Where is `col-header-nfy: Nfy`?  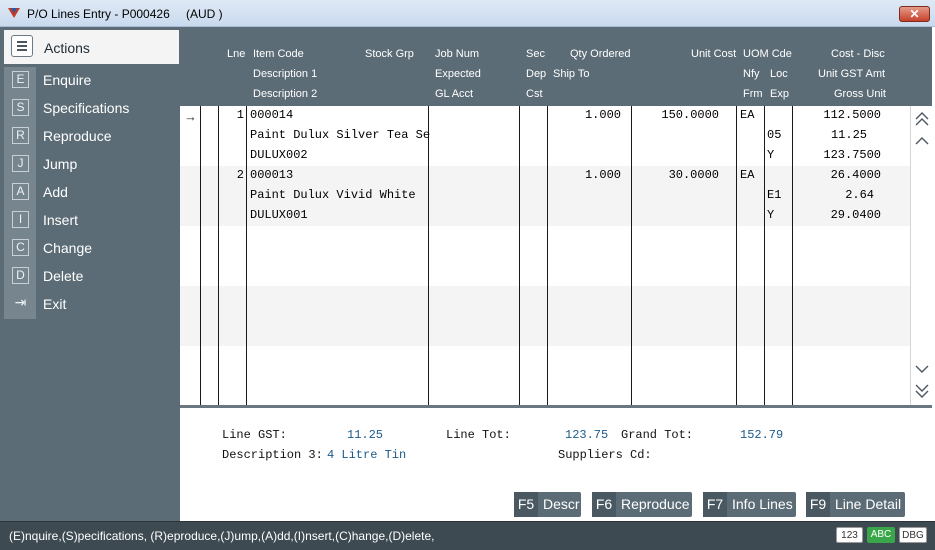
col-header-nfy: Nfy is located at coordinates (751, 74).